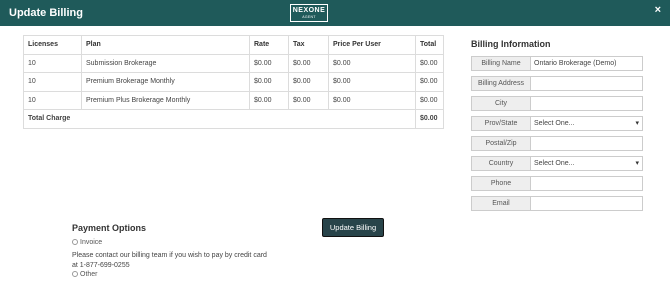  I want to click on billing-information-title: Billing Information, so click(511, 44).